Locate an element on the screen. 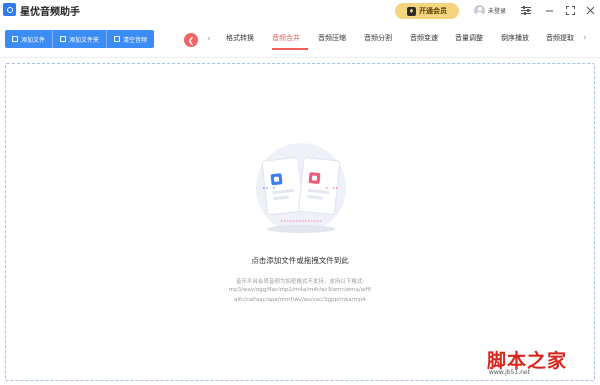  maximize-icon is located at coordinates (570, 10).